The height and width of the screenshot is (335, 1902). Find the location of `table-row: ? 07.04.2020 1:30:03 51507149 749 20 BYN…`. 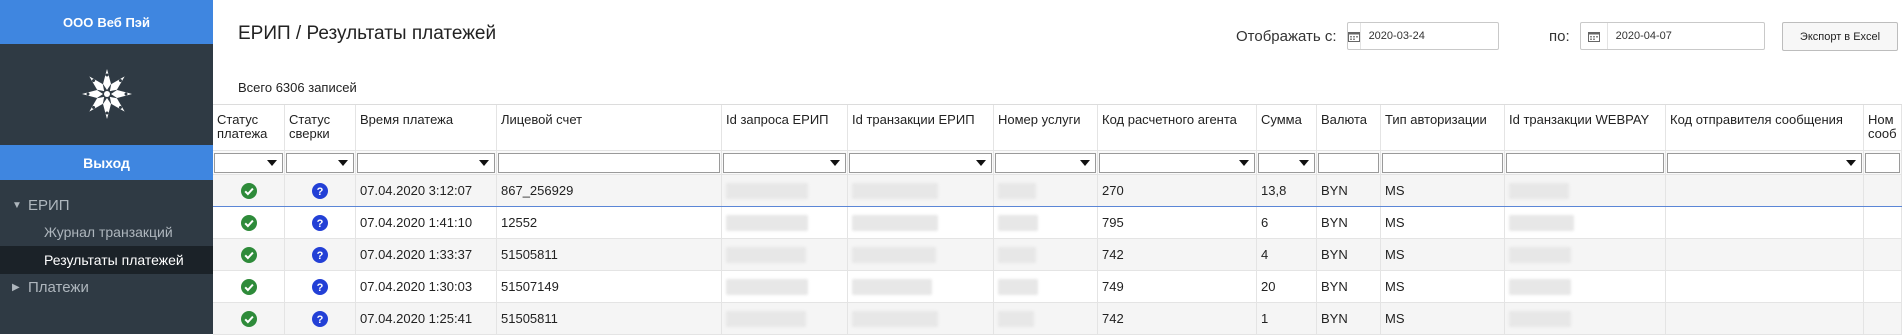

table-row: ? 07.04.2020 1:30:03 51507149 749 20 BYN… is located at coordinates (1057, 287).